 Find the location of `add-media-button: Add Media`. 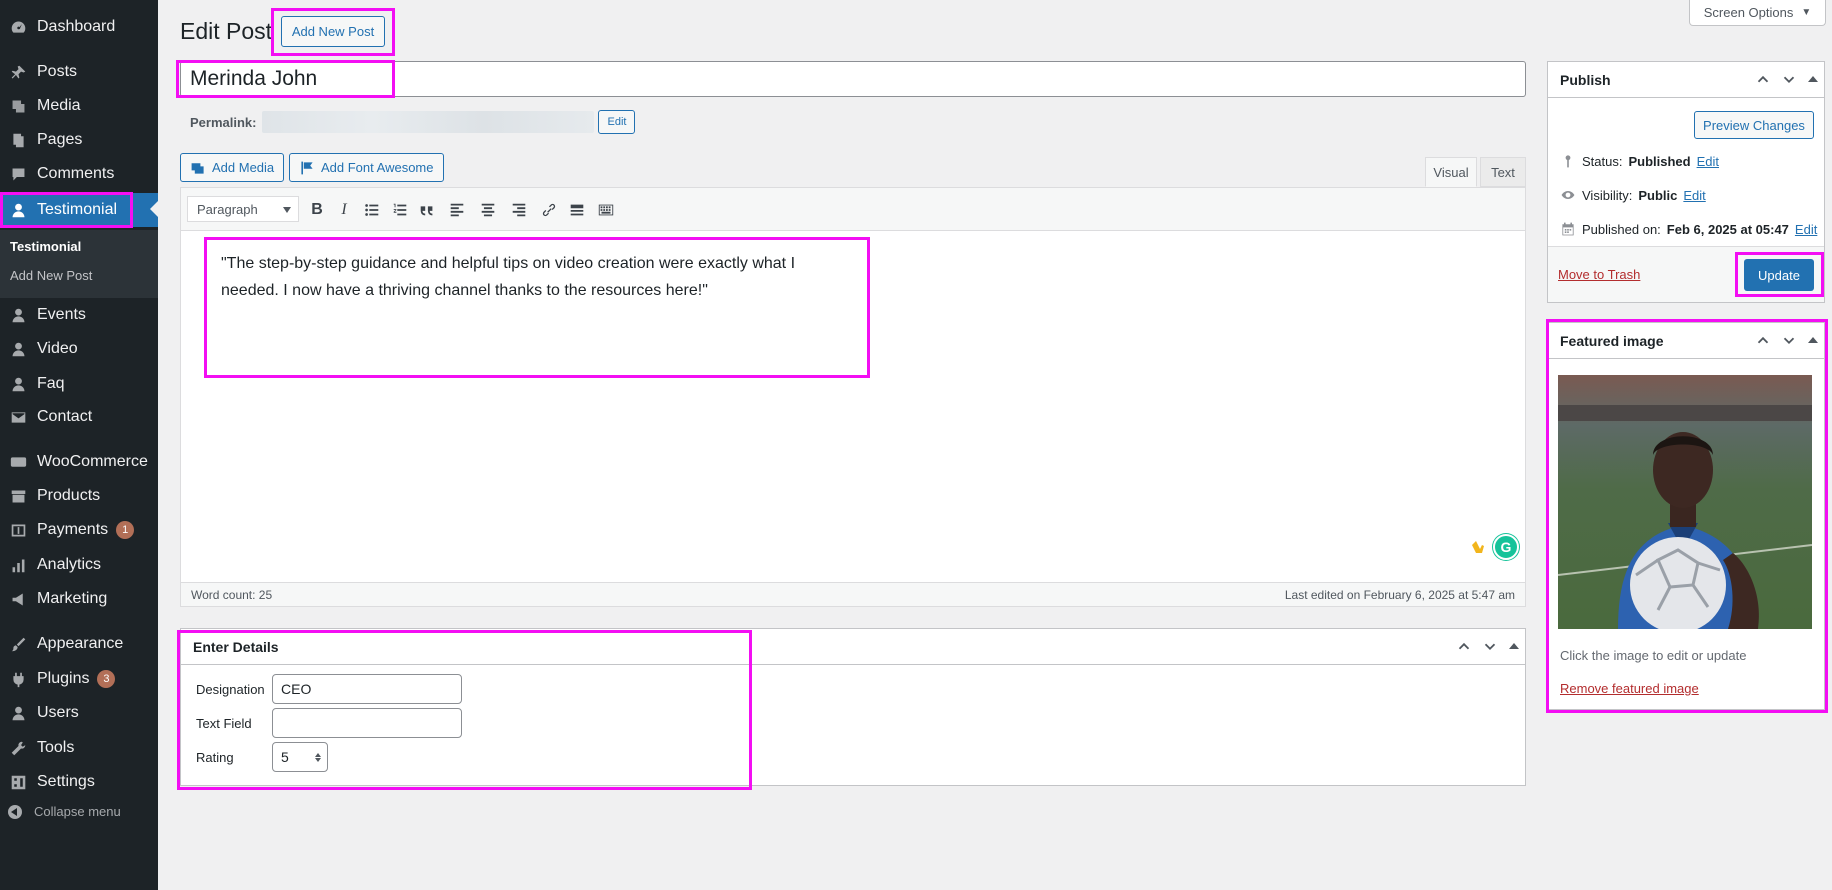

add-media-button: Add Media is located at coordinates (232, 167).